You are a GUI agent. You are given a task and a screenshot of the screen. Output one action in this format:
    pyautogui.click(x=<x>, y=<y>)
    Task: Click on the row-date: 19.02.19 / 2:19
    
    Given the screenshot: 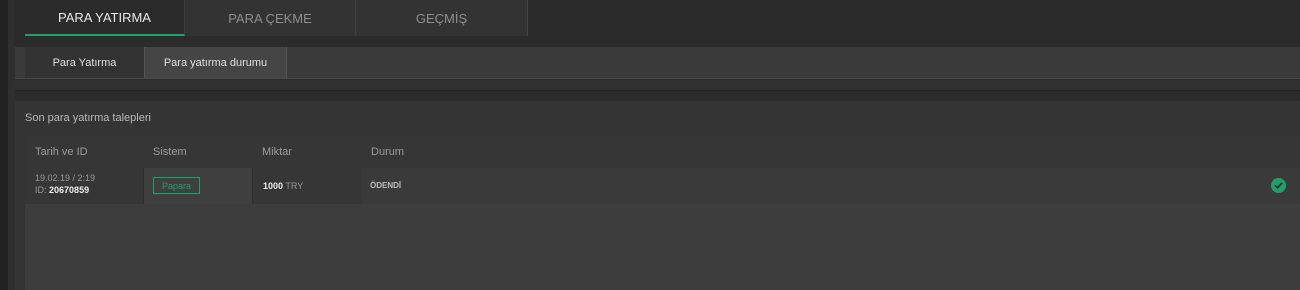 What is the action you would take?
    pyautogui.click(x=65, y=178)
    